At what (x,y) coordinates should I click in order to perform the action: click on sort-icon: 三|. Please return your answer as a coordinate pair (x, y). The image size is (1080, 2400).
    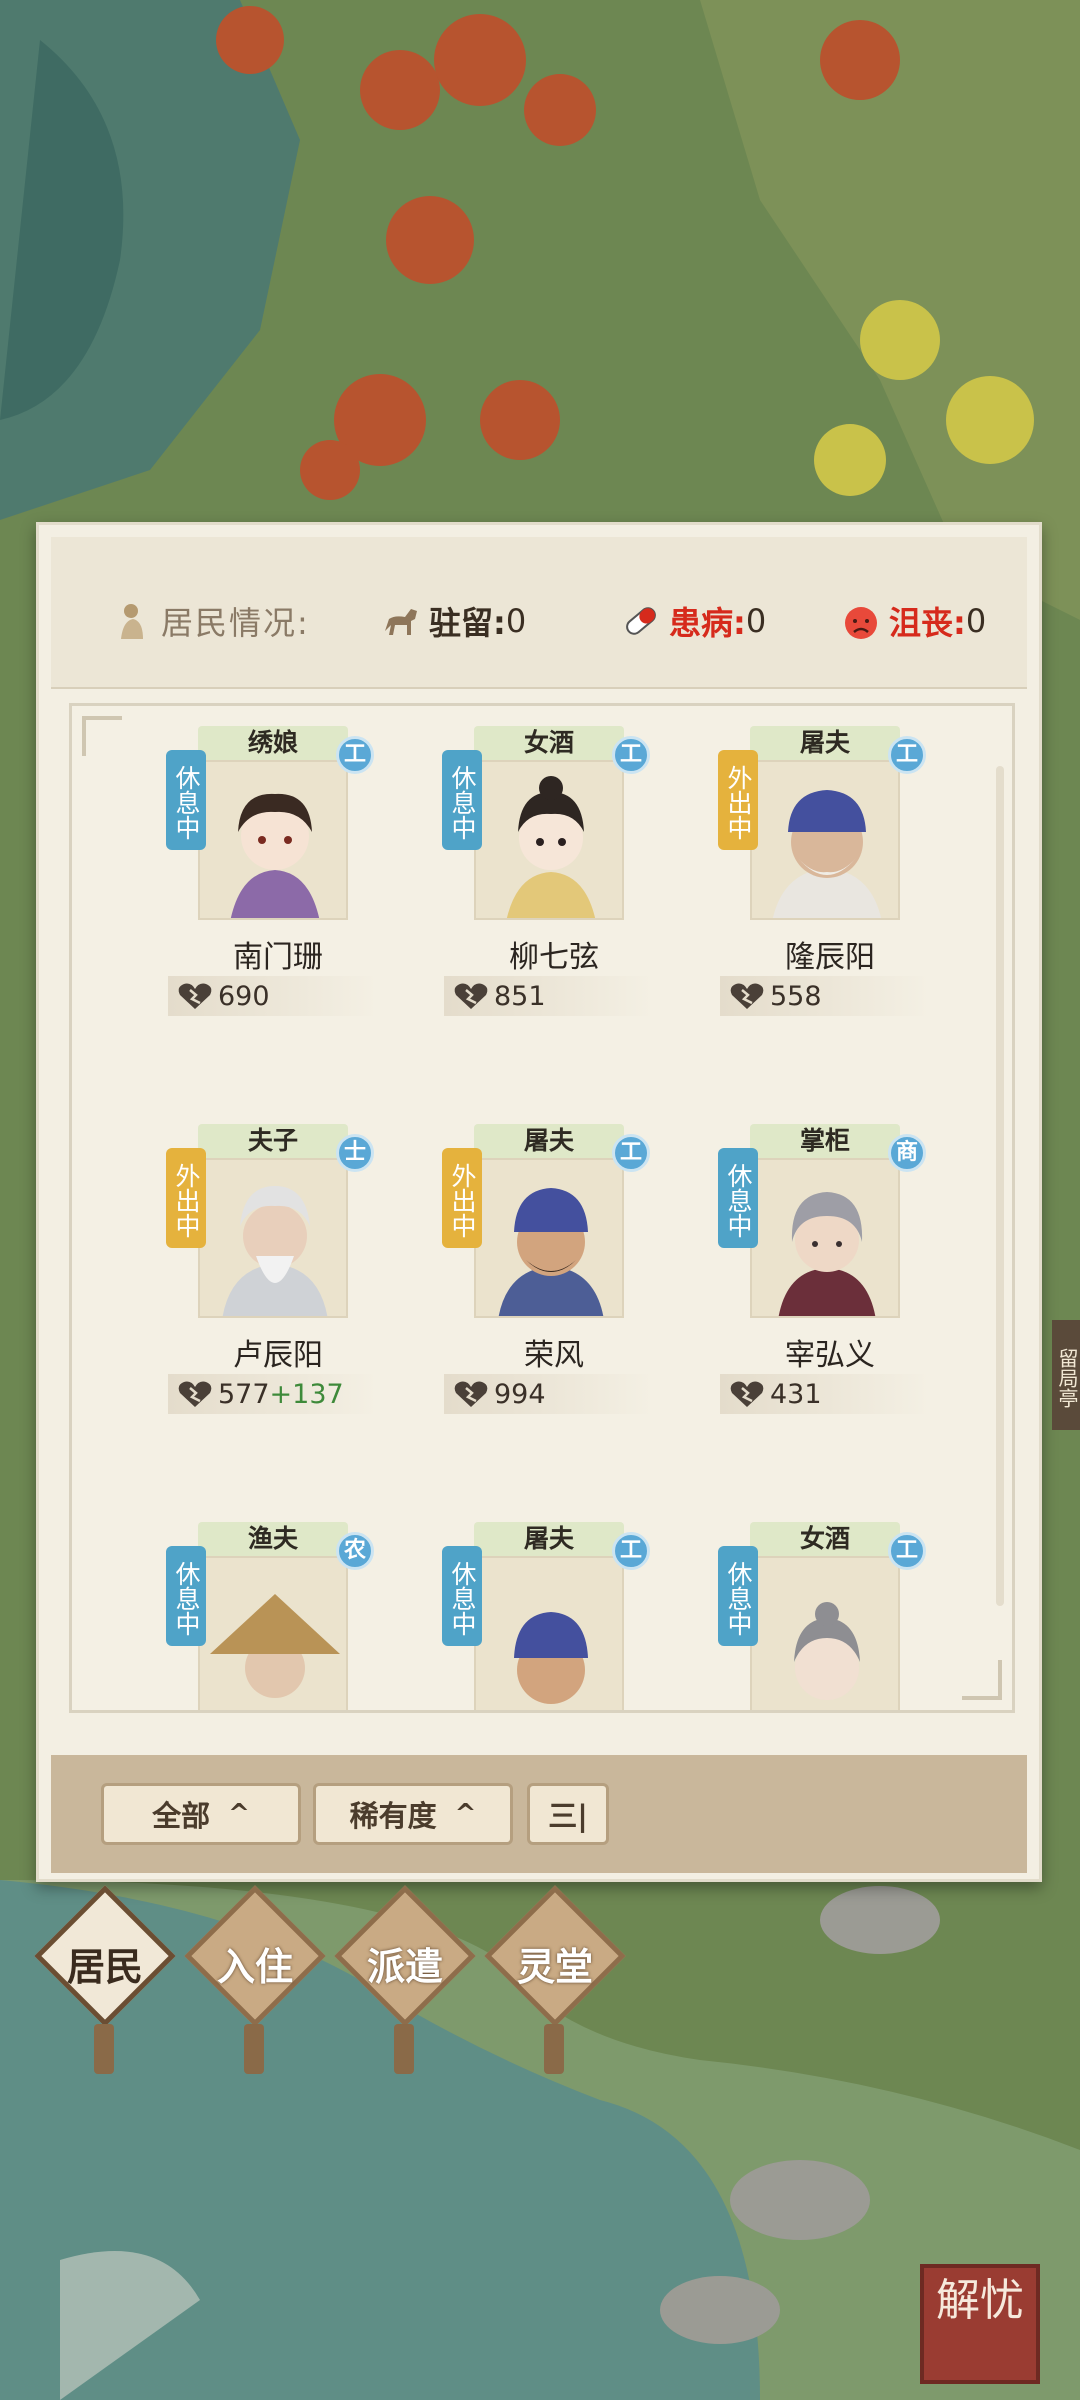
    Looking at the image, I should click on (568, 1816).